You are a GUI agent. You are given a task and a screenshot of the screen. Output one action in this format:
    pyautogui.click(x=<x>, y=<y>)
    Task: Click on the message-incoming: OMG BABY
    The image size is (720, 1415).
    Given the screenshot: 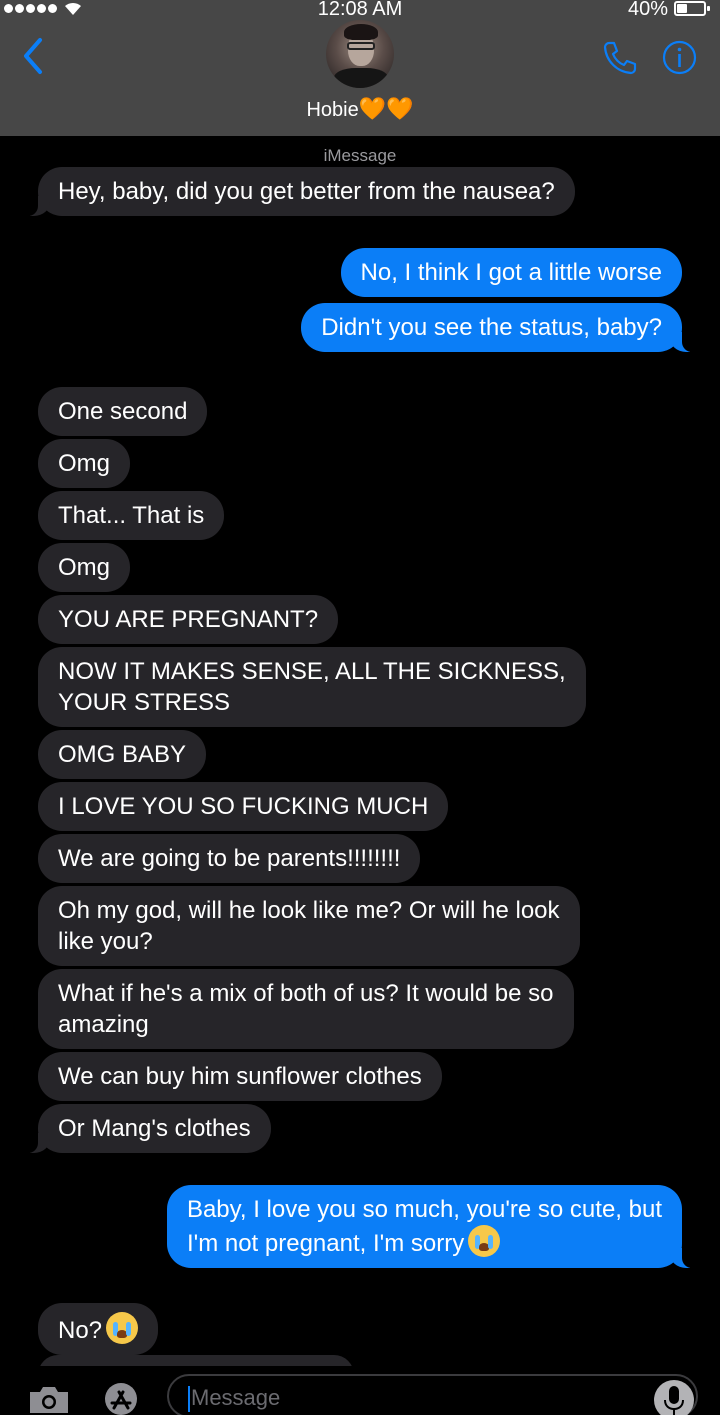 What is the action you would take?
    pyautogui.click(x=122, y=754)
    